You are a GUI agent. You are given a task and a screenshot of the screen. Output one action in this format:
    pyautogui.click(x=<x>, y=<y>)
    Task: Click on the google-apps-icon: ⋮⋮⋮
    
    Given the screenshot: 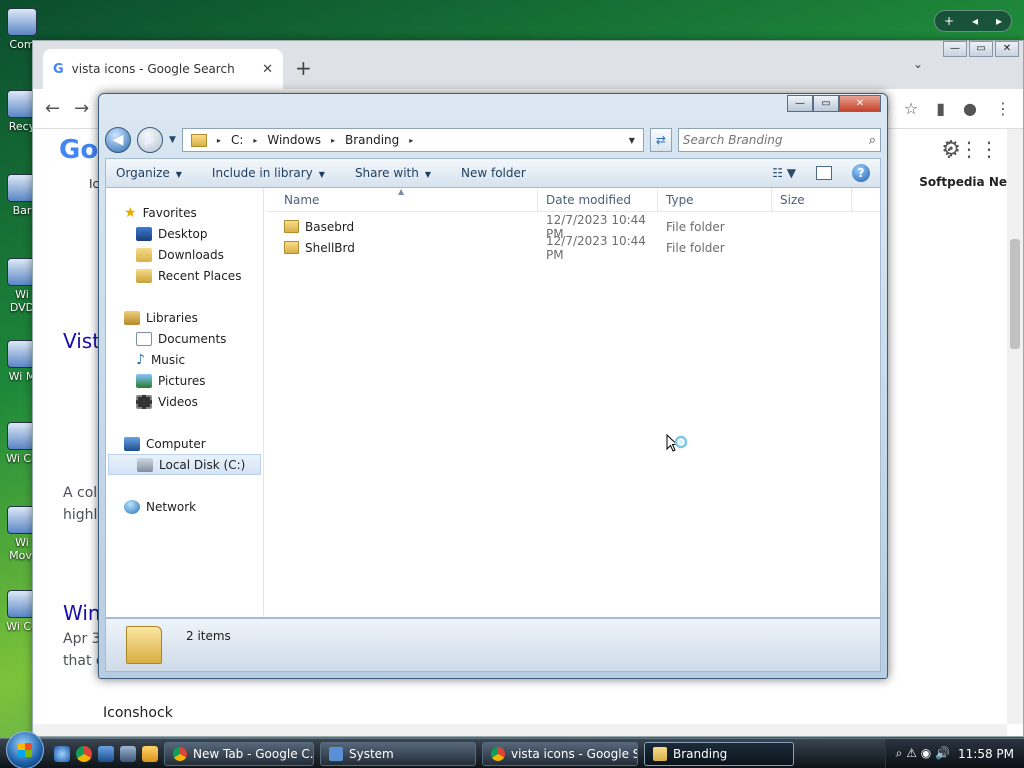 What is the action you would take?
    pyautogui.click(x=969, y=149)
    